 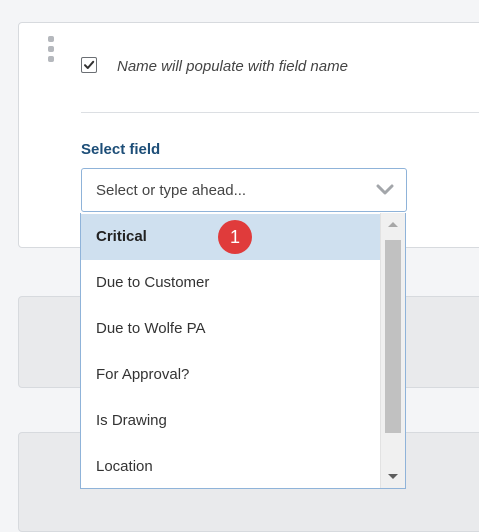 I want to click on checkmark-icon, so click(x=89, y=64).